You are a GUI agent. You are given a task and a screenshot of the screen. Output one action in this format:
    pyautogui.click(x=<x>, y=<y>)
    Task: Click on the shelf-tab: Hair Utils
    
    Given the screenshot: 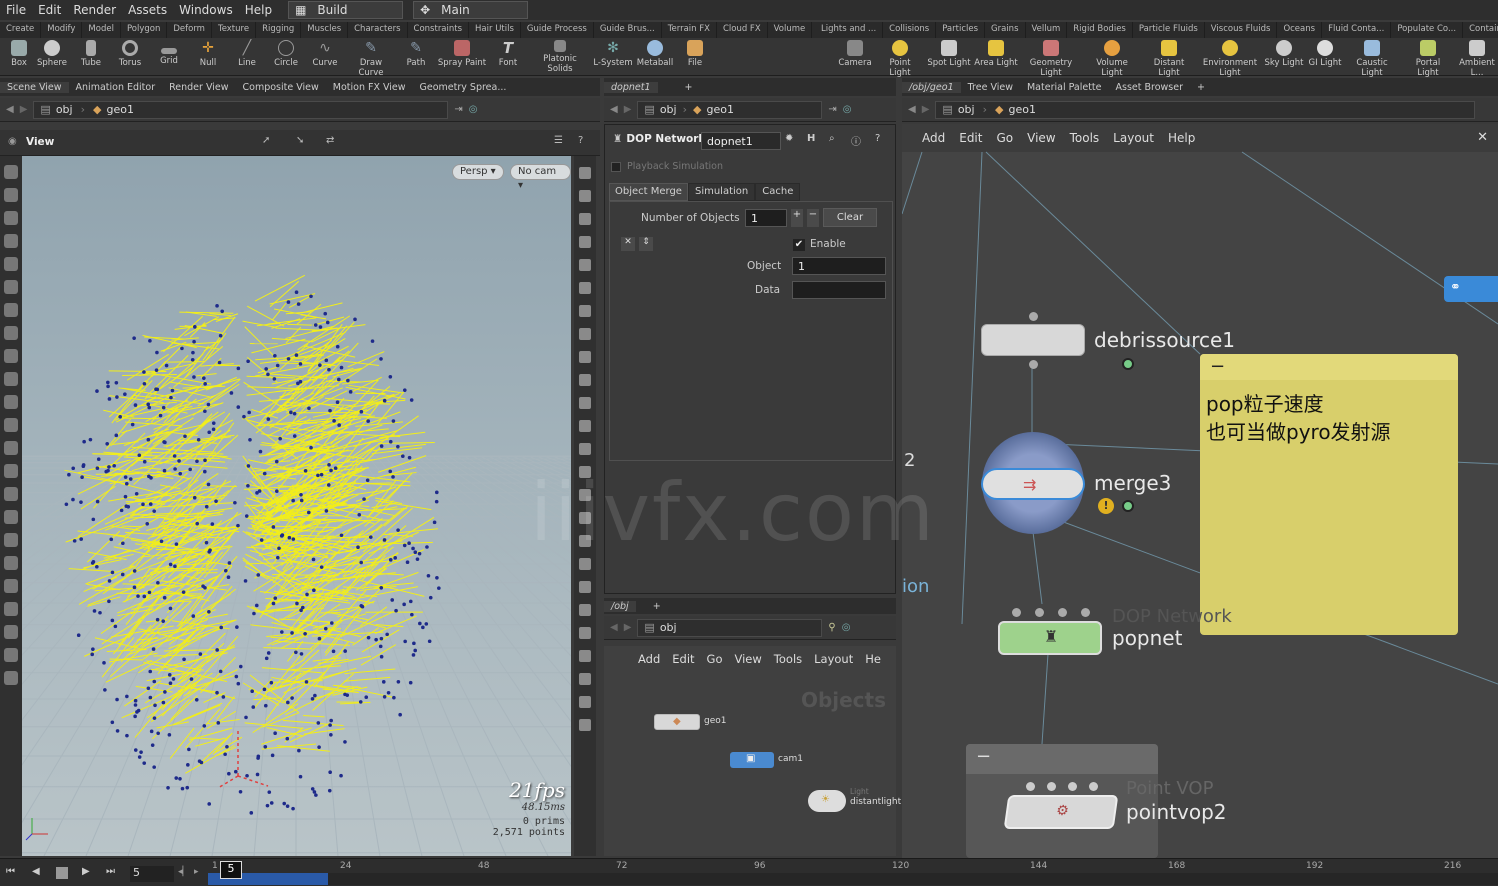 What is the action you would take?
    pyautogui.click(x=495, y=30)
    